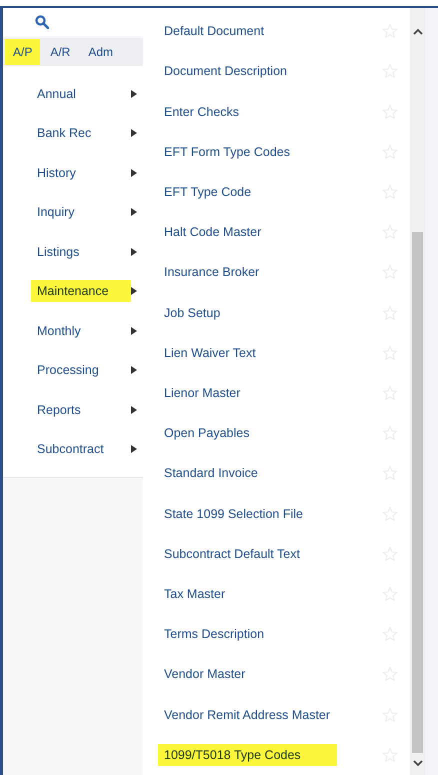  Describe the element at coordinates (262, 715) in the screenshot. I see `submenu-item: Vendor Remit Address Master` at that location.